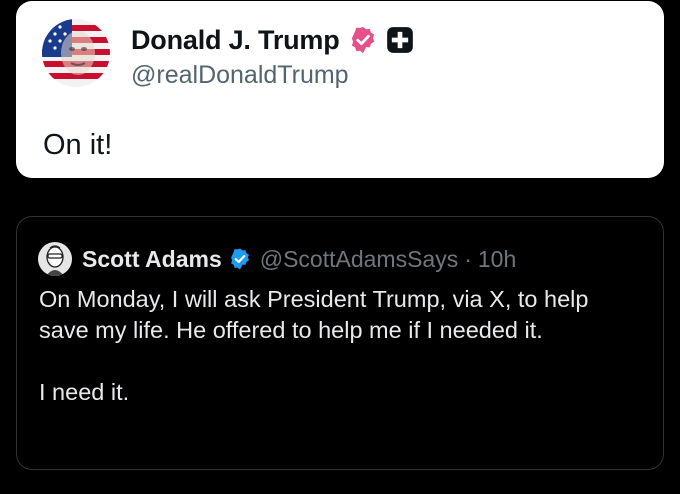 The height and width of the screenshot is (494, 680). What do you see at coordinates (235, 40) in the screenshot?
I see `author-name: Donald J. Trump` at bounding box center [235, 40].